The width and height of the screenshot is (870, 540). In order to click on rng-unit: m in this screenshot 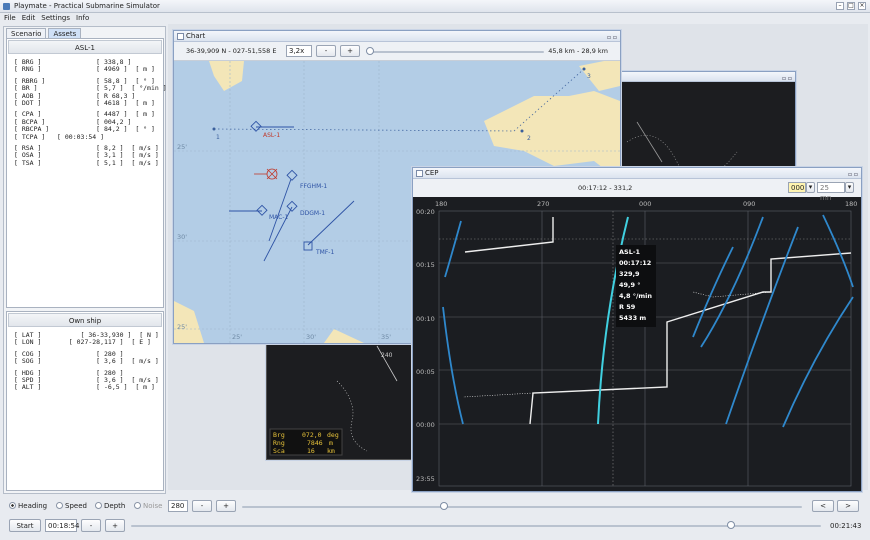, I will do `click(331, 443)`.